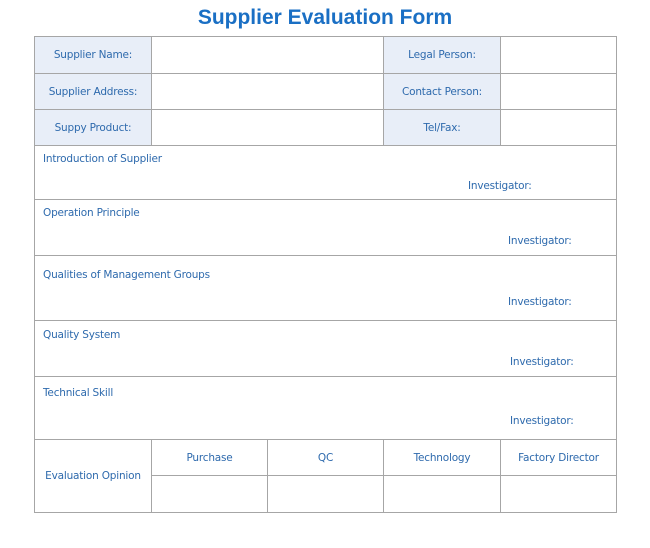 The width and height of the screenshot is (650, 548). I want to click on section-label: Technical Skill, so click(78, 393).